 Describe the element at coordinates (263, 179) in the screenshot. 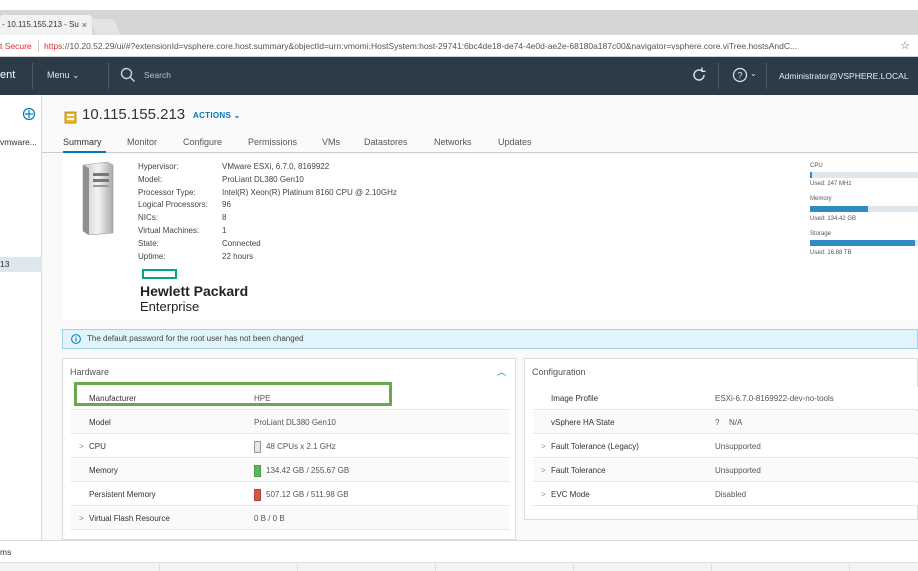

I see `spec-value: ProLiant DL380 Gen10` at that location.